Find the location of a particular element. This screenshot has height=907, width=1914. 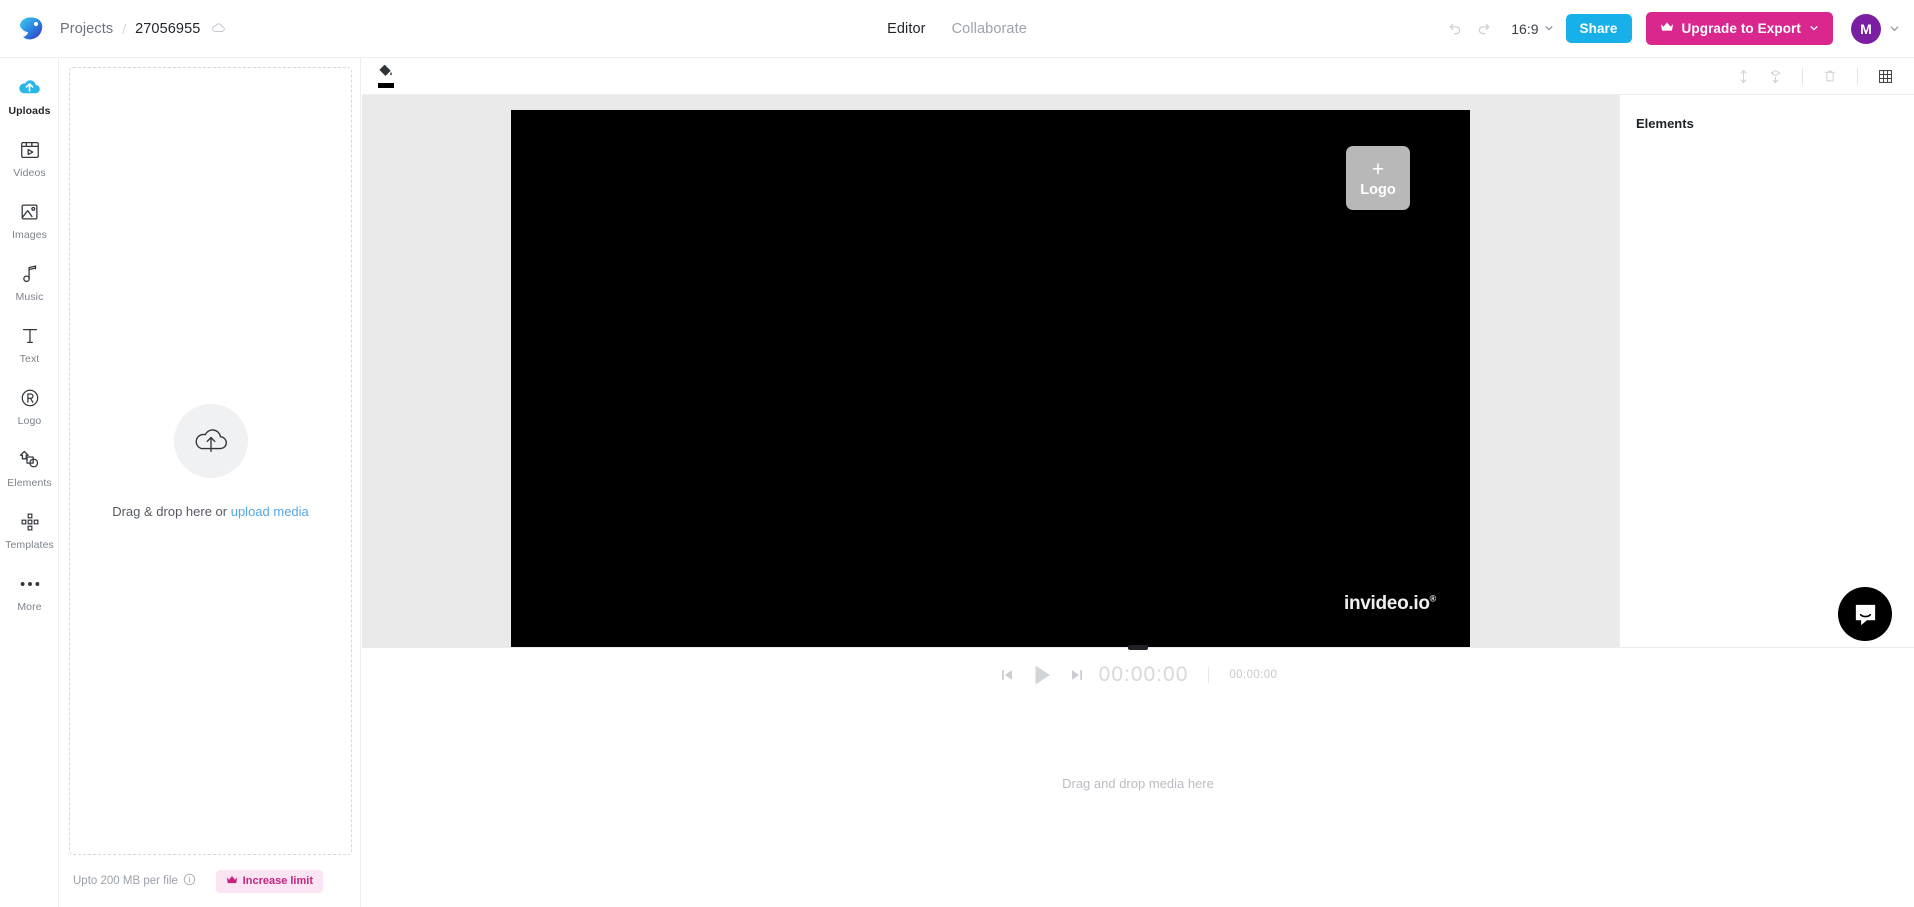

current-time: 00:00:00 is located at coordinates (1143, 674).